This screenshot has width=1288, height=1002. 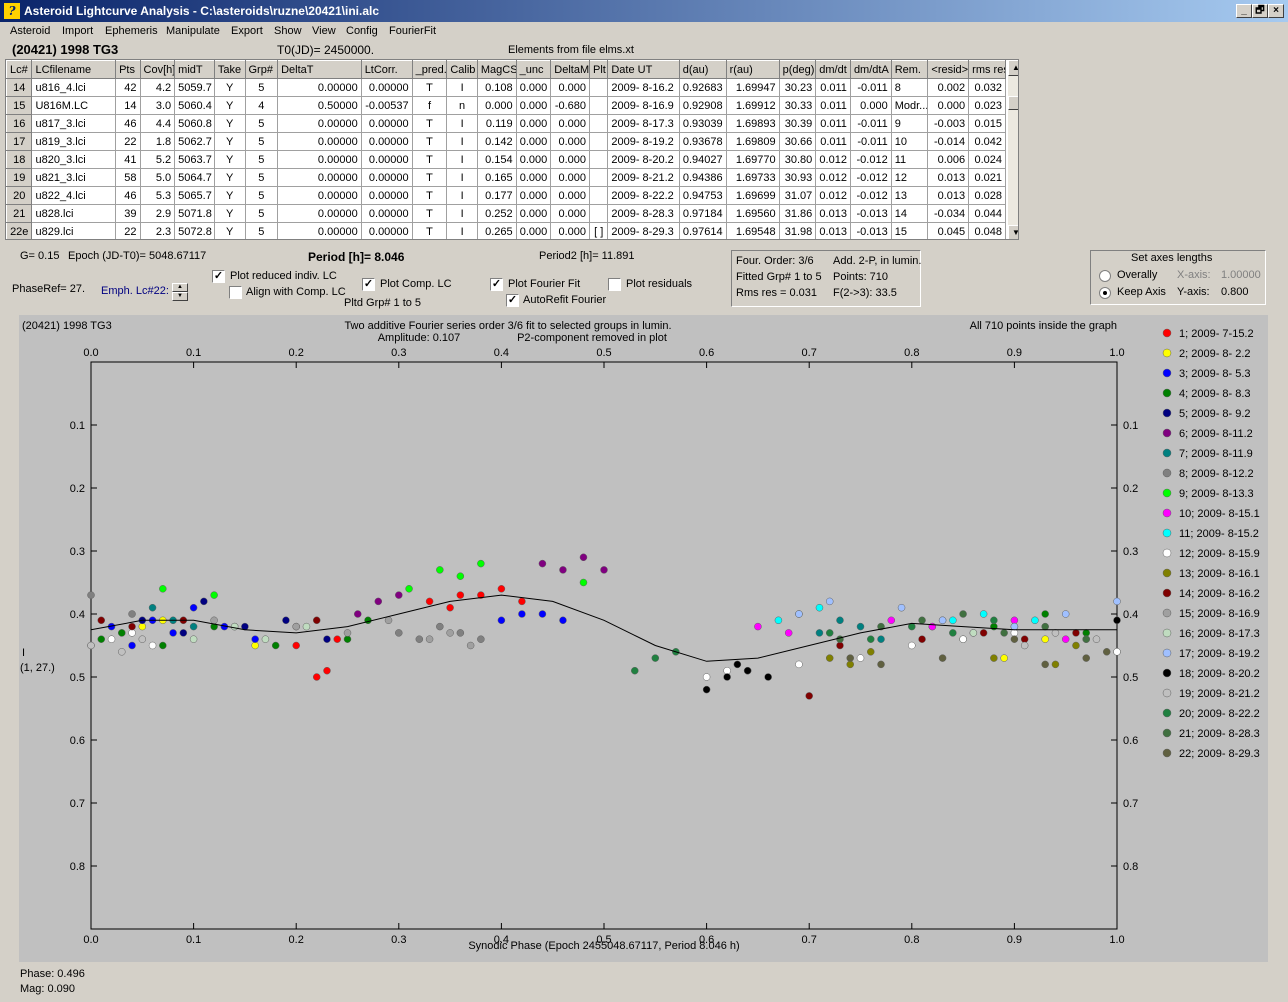 What do you see at coordinates (74, 213) in the screenshot?
I see `table-cell: u828.lci` at bounding box center [74, 213].